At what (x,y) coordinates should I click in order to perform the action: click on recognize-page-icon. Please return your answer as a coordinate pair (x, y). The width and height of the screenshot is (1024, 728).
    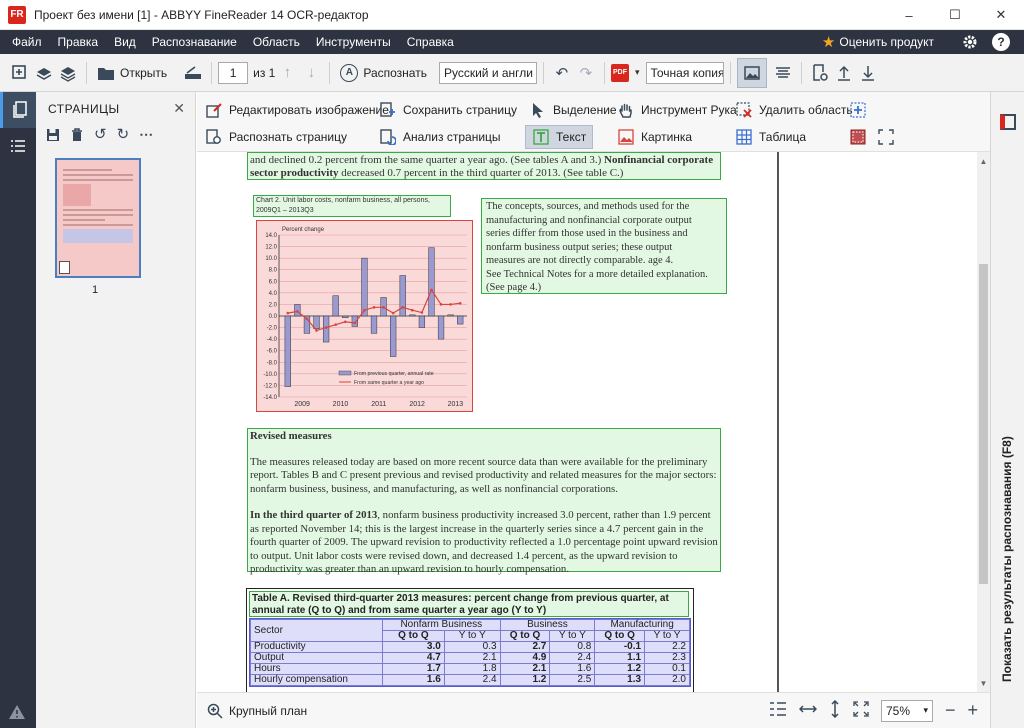
    Looking at the image, I should click on (214, 137).